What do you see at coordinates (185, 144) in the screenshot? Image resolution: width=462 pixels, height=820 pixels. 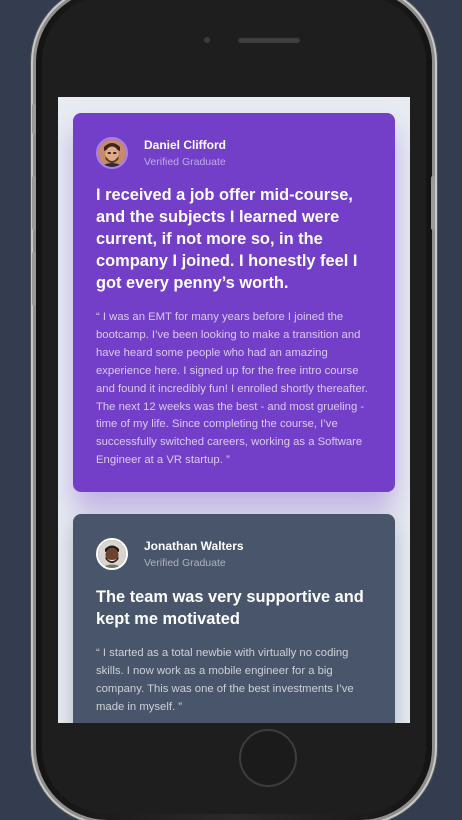 I see `author-name: Daniel Clifford` at bounding box center [185, 144].